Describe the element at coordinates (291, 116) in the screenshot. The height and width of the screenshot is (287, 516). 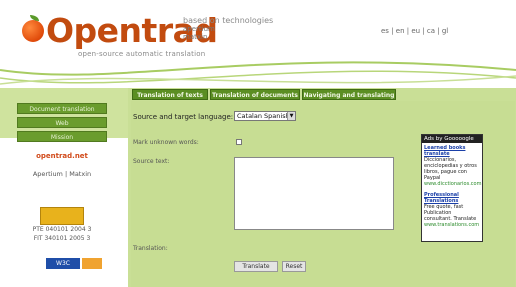
I see `chevron-down-icon: ▼` at that location.